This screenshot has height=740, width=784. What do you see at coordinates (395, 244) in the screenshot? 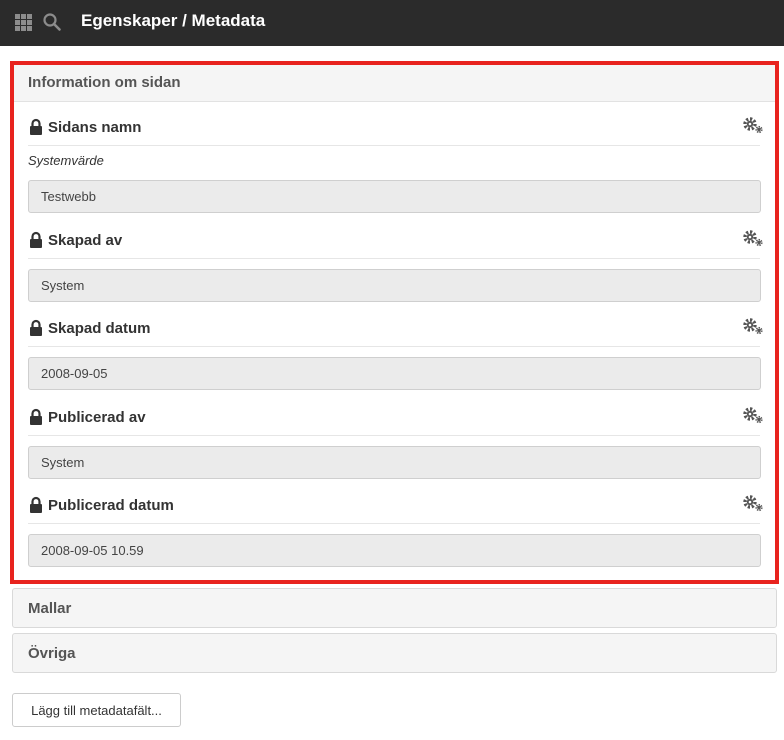
I see `field-header-created-by: Skapad av` at bounding box center [395, 244].